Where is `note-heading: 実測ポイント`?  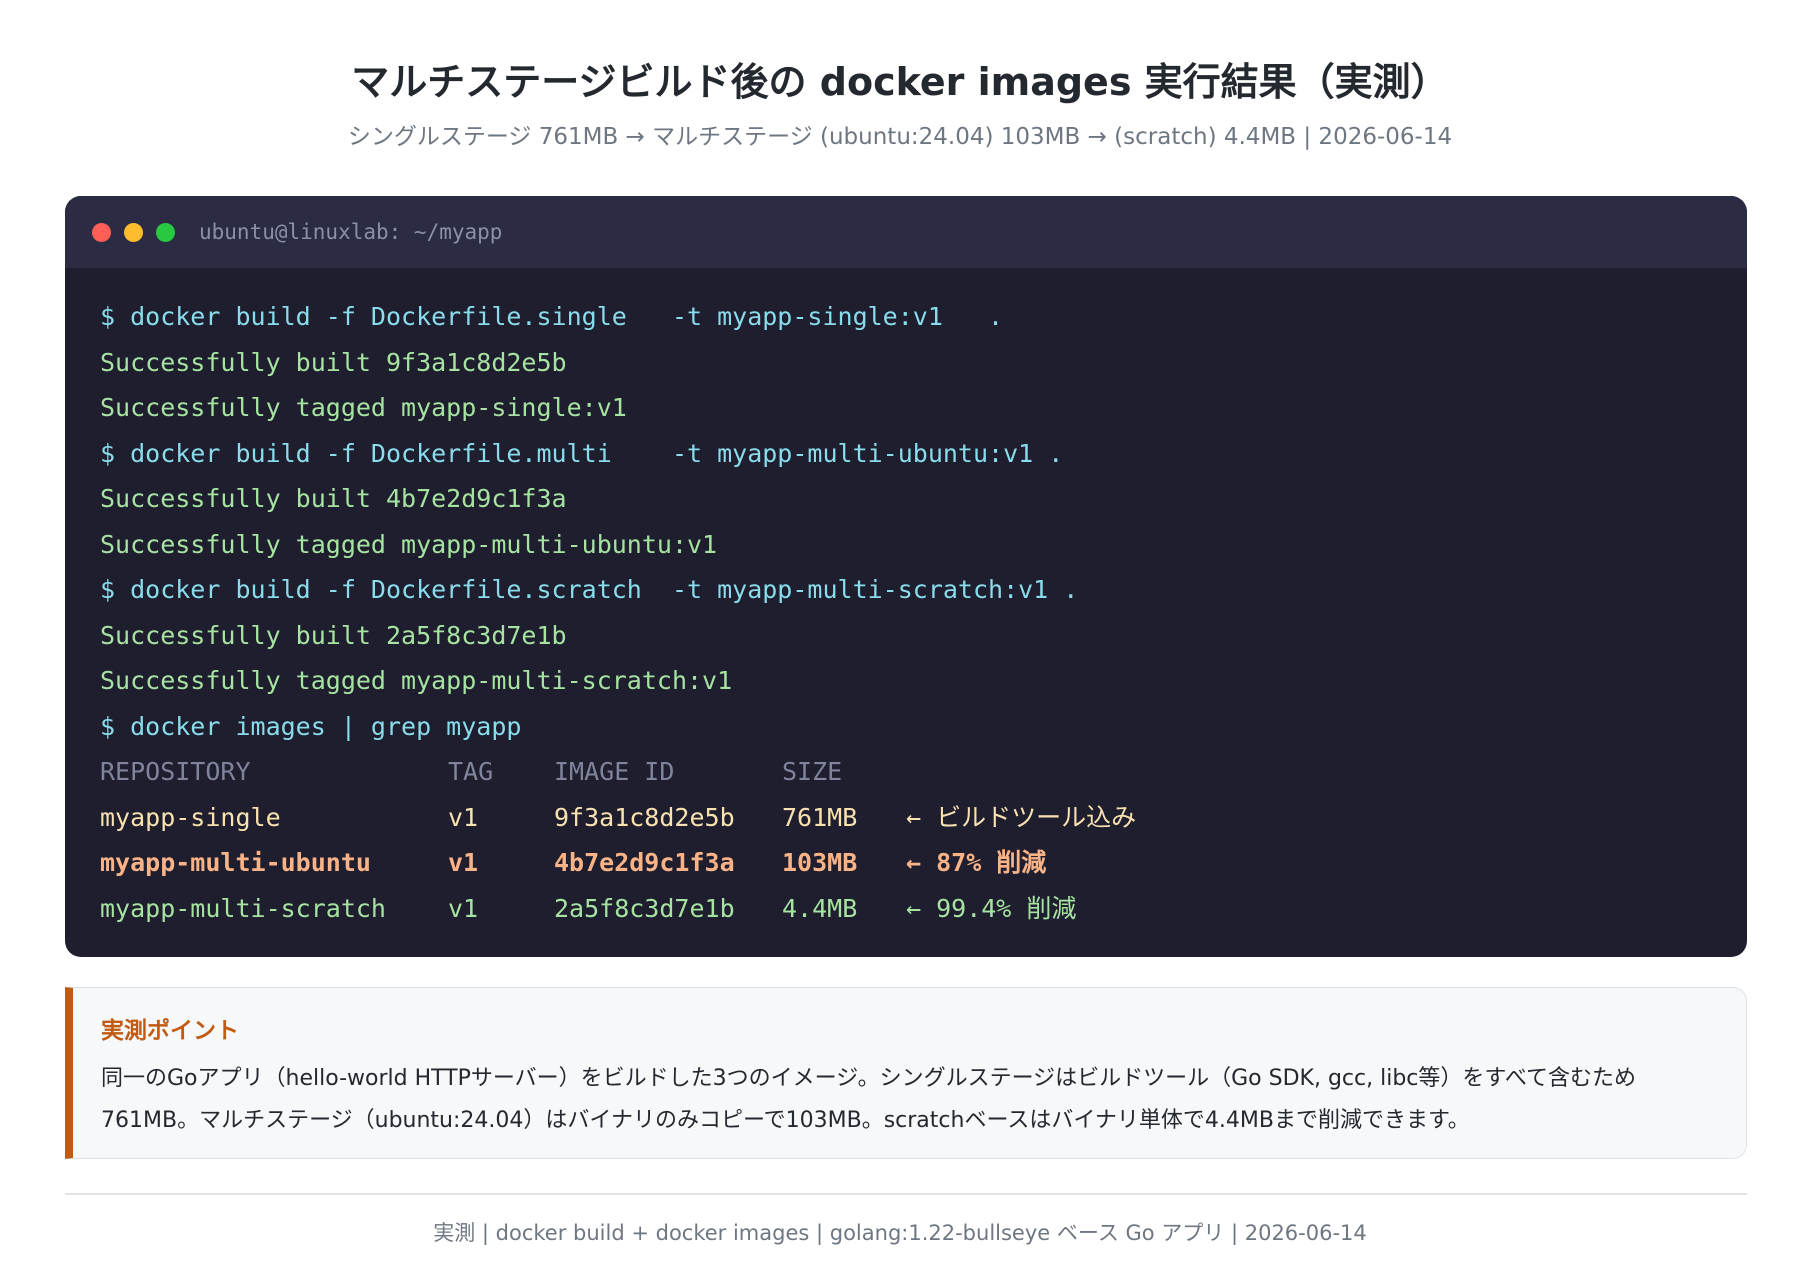 note-heading: 実測ポイント is located at coordinates (170, 1031).